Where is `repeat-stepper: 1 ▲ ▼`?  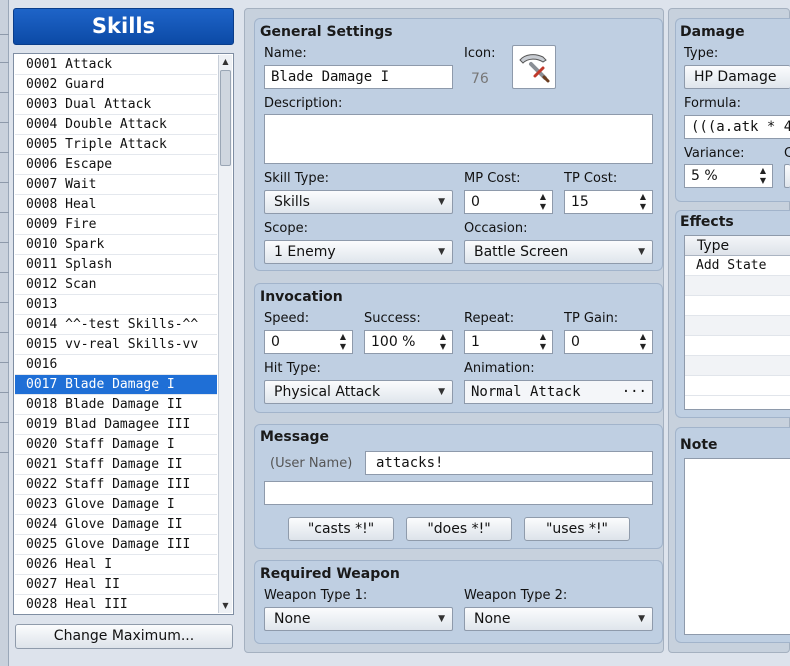
repeat-stepper: 1 ▲ ▼ is located at coordinates (508, 342).